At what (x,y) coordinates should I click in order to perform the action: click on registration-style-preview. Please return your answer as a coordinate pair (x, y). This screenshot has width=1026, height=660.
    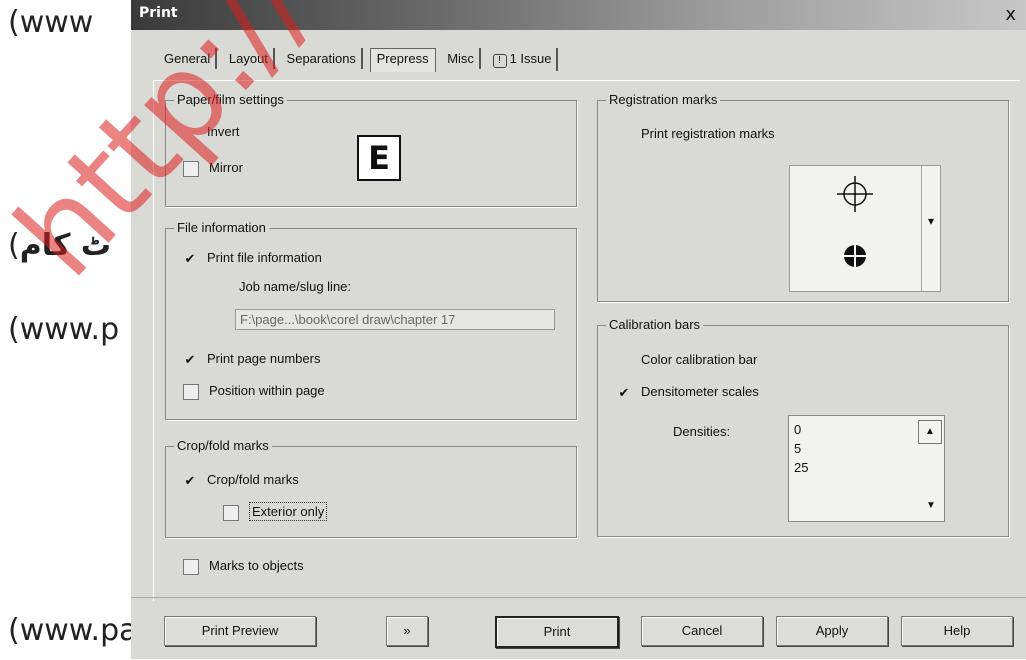
    Looking at the image, I should click on (855, 222).